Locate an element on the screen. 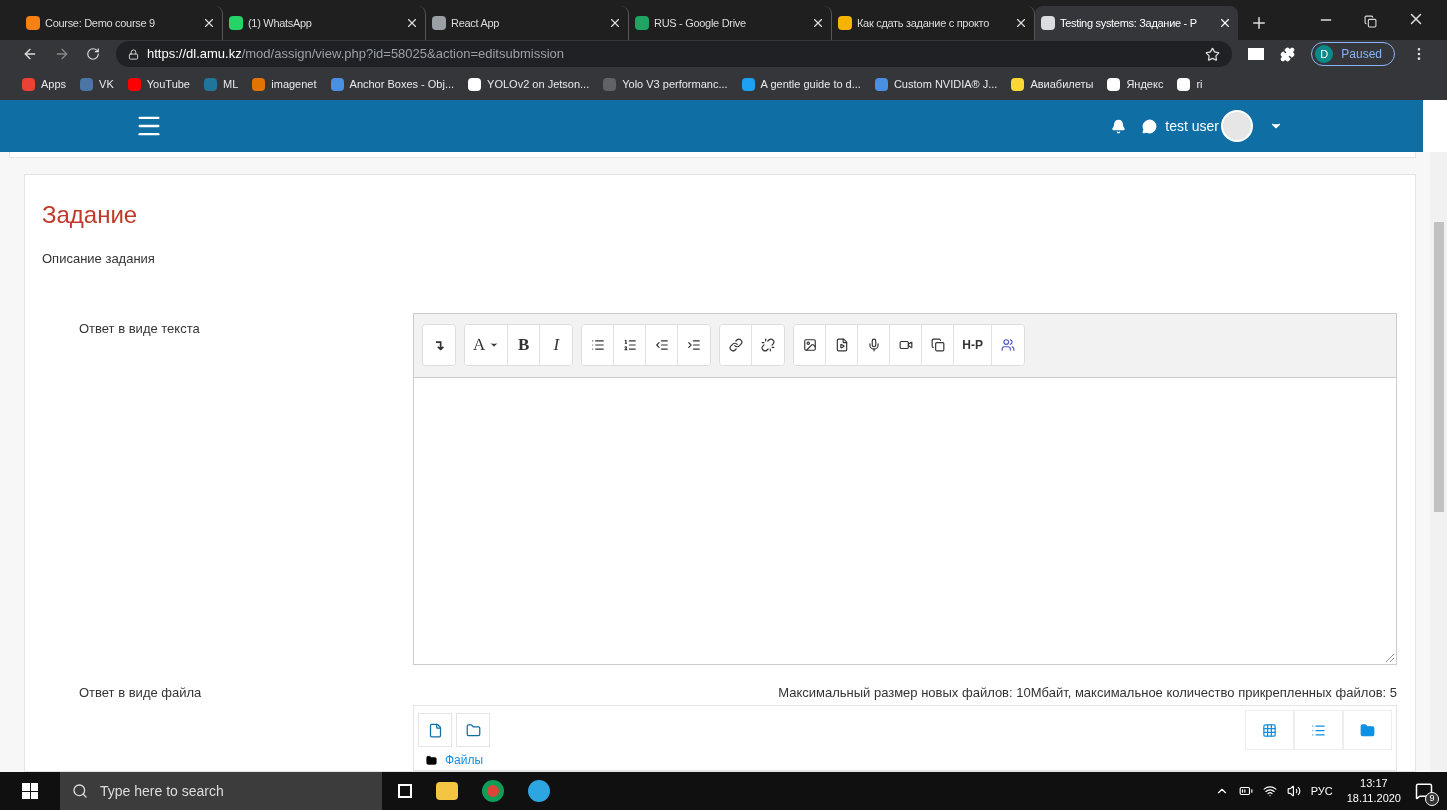  font-tool-button: A is located at coordinates (487, 345).